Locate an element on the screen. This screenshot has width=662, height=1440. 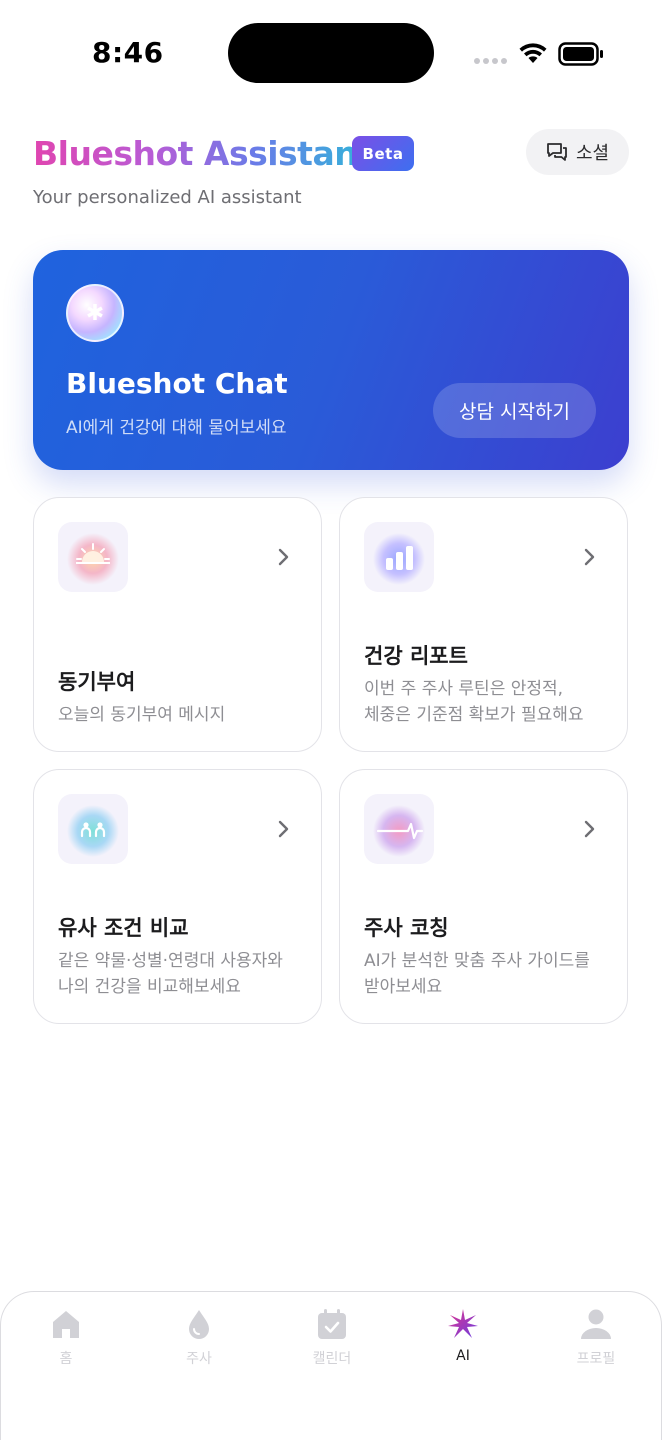
calendar-icon is located at coordinates (332, 1324).